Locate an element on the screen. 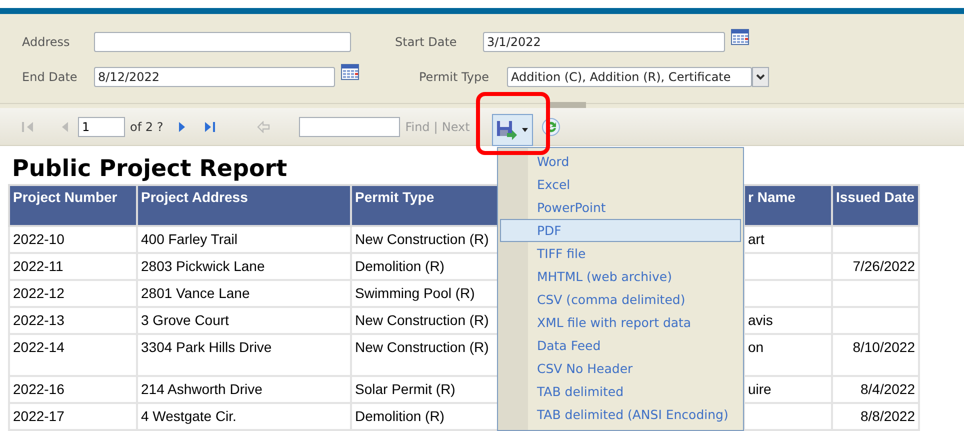 The image size is (964, 431). field-label: Address is located at coordinates (46, 42).